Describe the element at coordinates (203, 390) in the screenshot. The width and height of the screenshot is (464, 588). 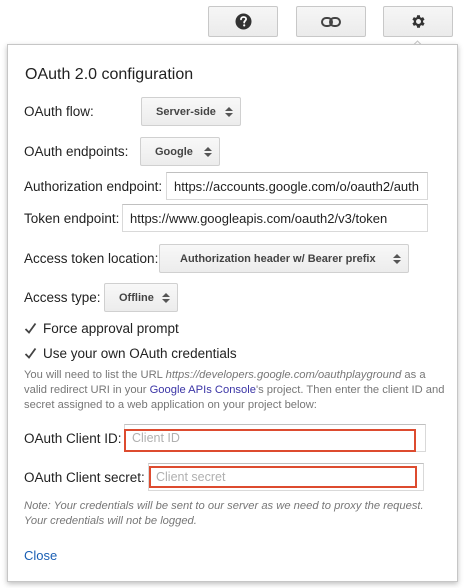
I see `api-console-link: Google APIs Console` at that location.